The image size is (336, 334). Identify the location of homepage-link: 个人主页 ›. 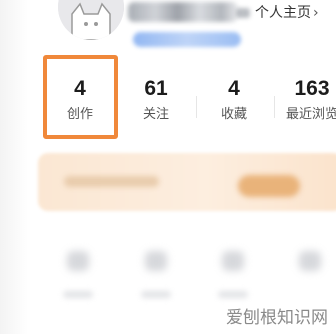
(287, 12).